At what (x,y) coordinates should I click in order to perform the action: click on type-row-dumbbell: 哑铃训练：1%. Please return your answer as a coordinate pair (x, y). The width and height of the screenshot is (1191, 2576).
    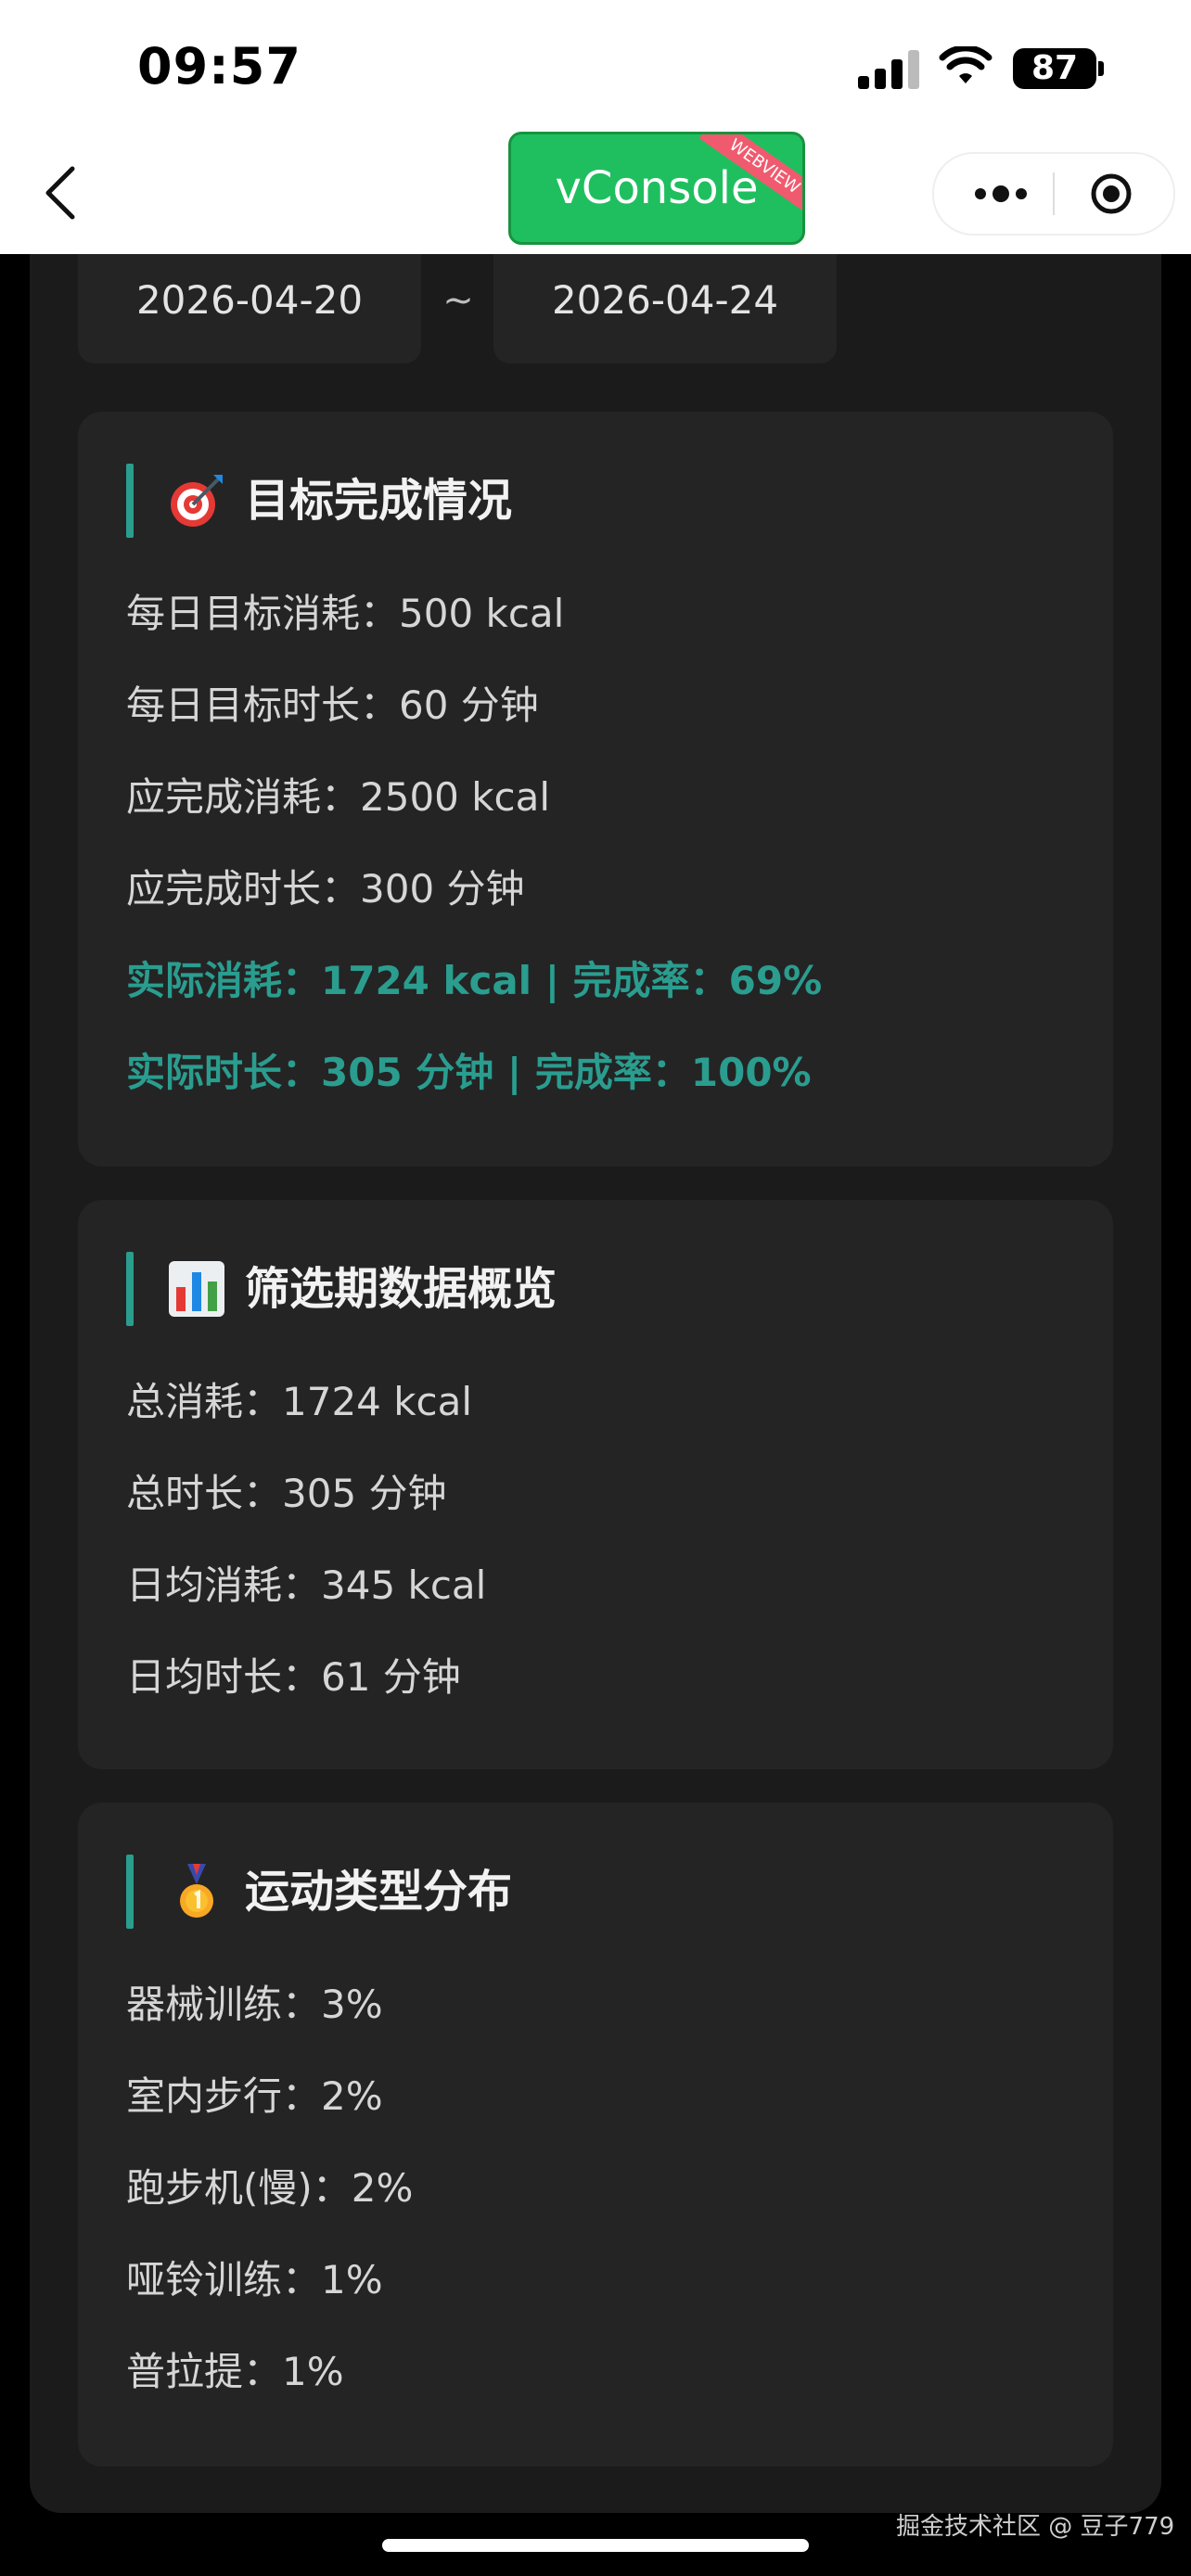
    Looking at the image, I should click on (254, 2279).